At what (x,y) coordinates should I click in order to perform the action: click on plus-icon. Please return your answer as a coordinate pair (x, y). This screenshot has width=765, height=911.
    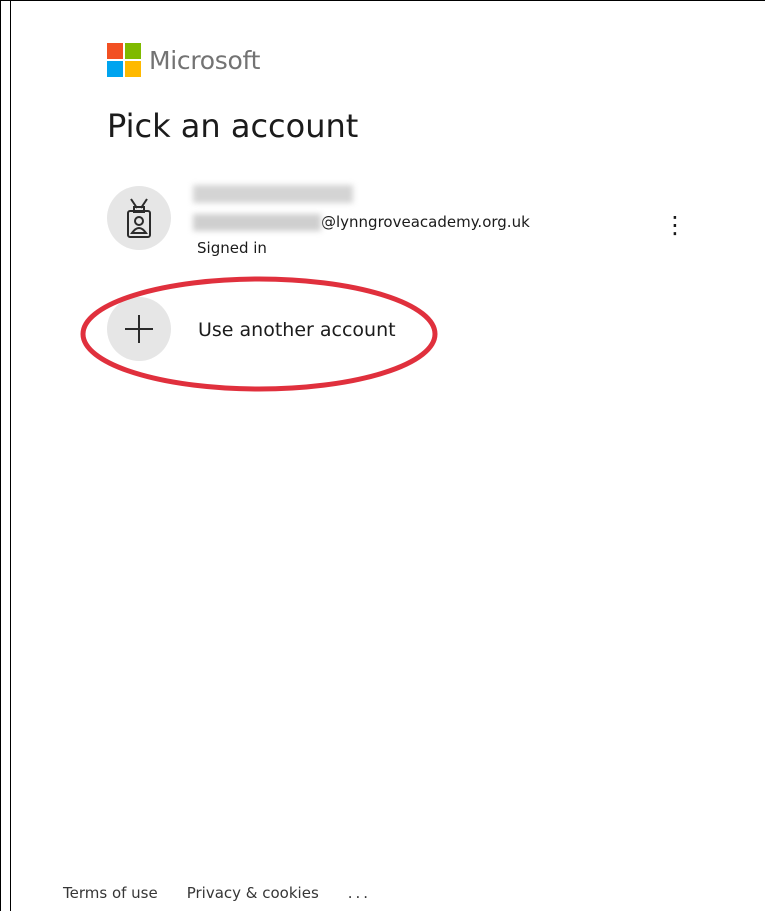
    Looking at the image, I should click on (139, 329).